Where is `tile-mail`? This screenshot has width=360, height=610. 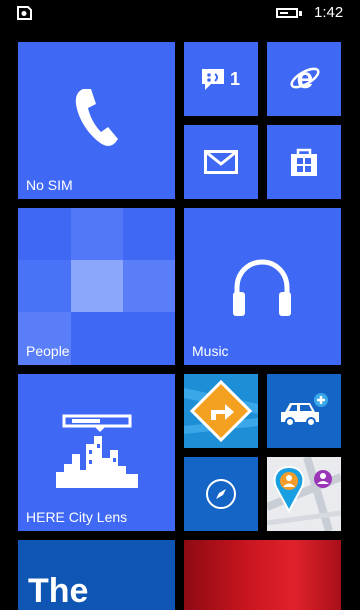
tile-mail is located at coordinates (221, 162).